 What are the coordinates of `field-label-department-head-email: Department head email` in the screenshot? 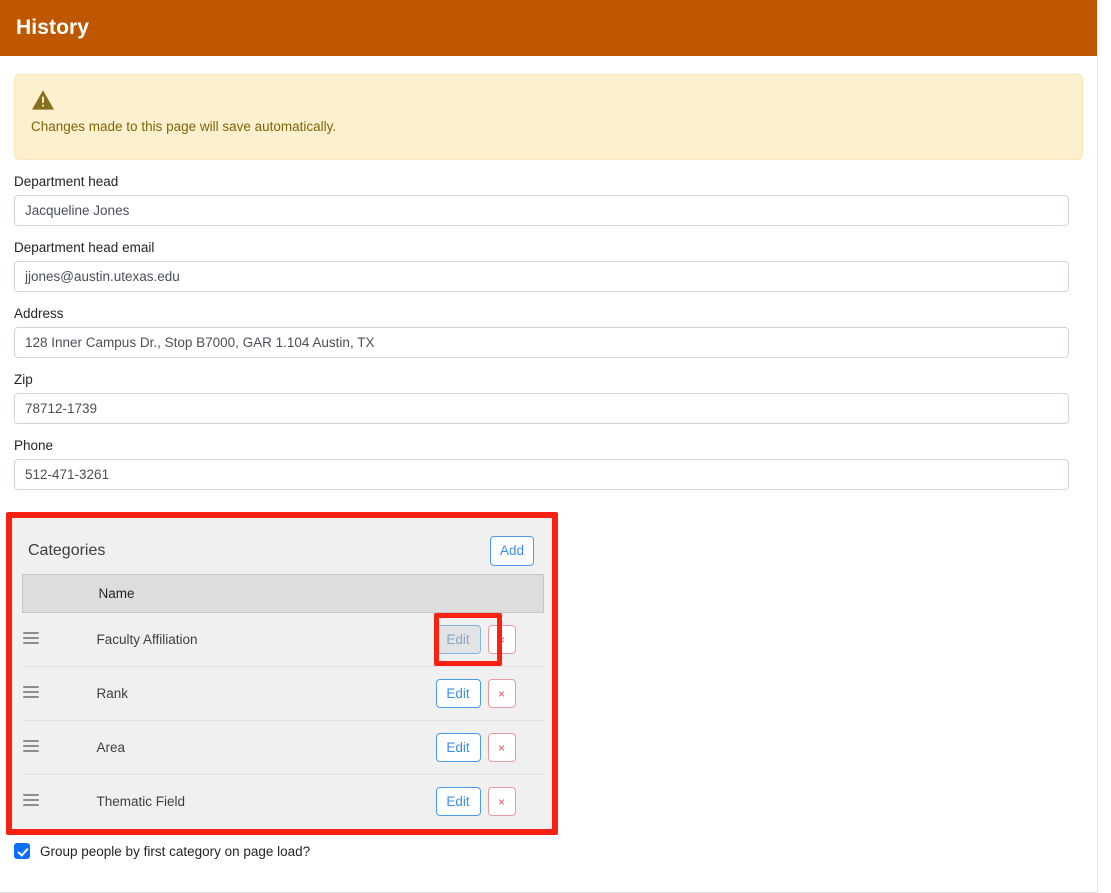 It's located at (84, 247).